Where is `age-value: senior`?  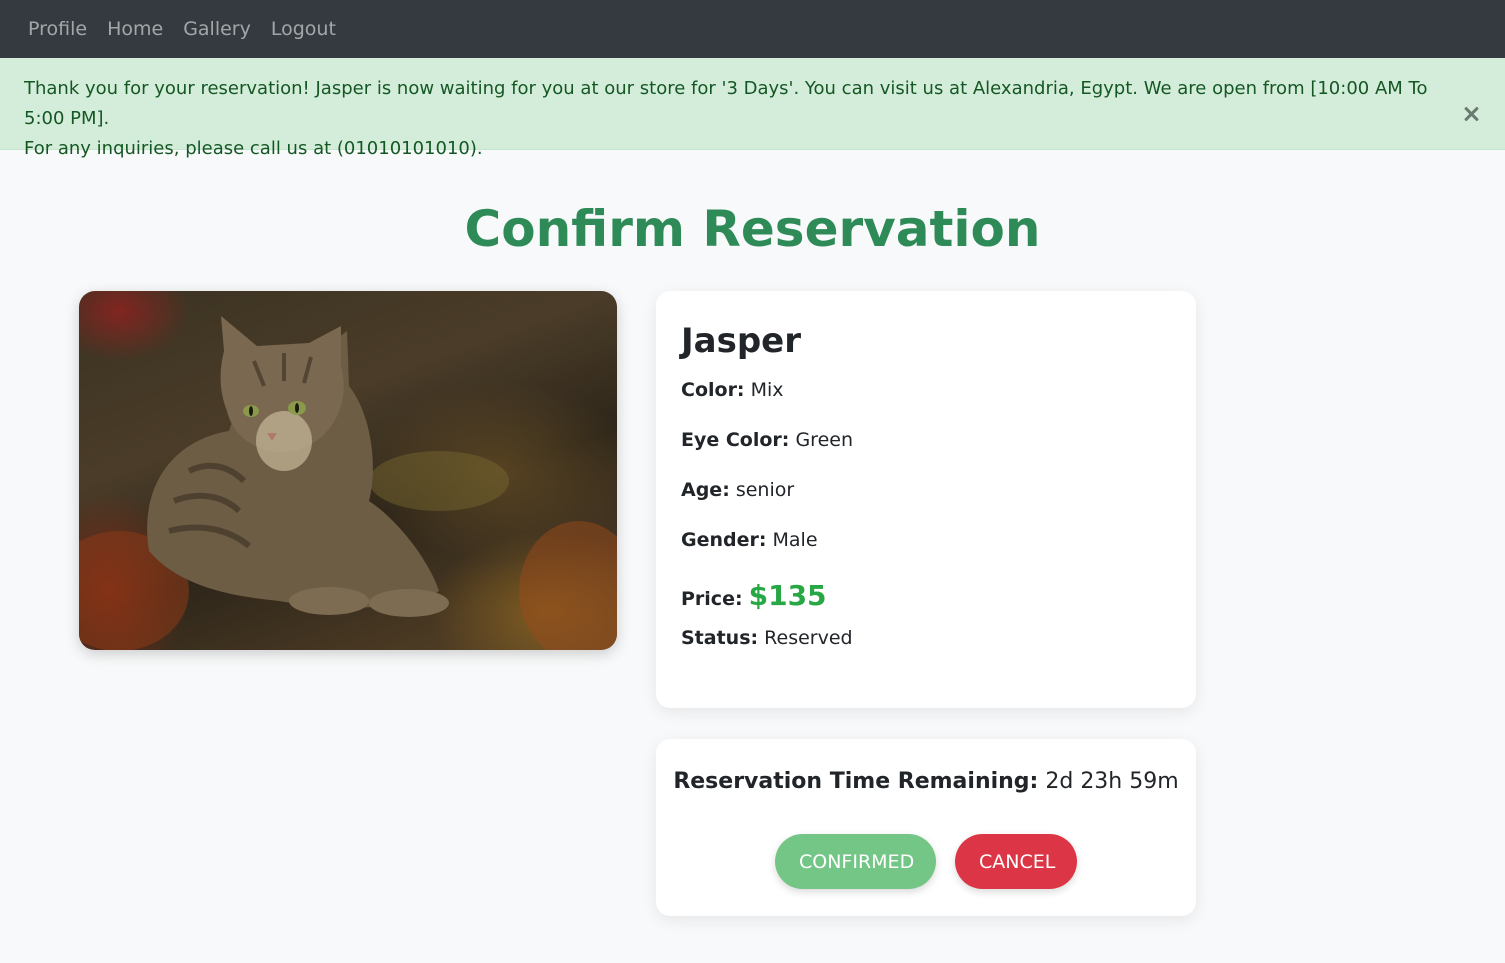 age-value: senior is located at coordinates (765, 490).